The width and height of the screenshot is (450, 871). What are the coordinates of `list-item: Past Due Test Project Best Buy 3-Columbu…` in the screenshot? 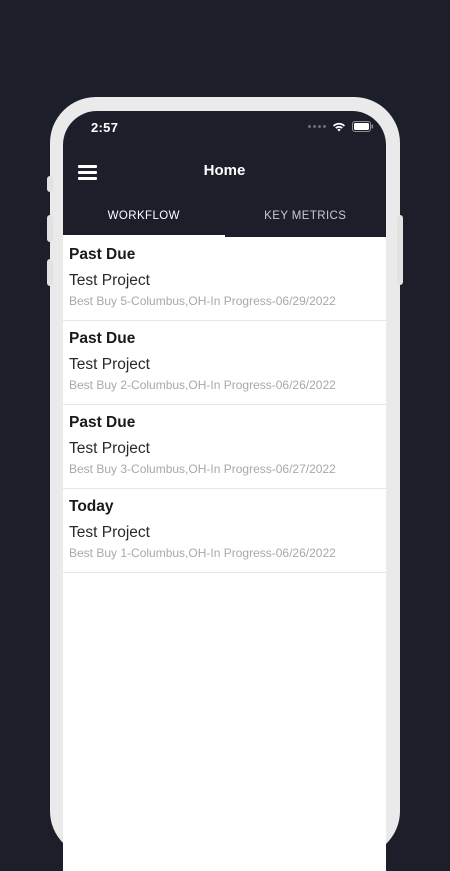 It's located at (224, 447).